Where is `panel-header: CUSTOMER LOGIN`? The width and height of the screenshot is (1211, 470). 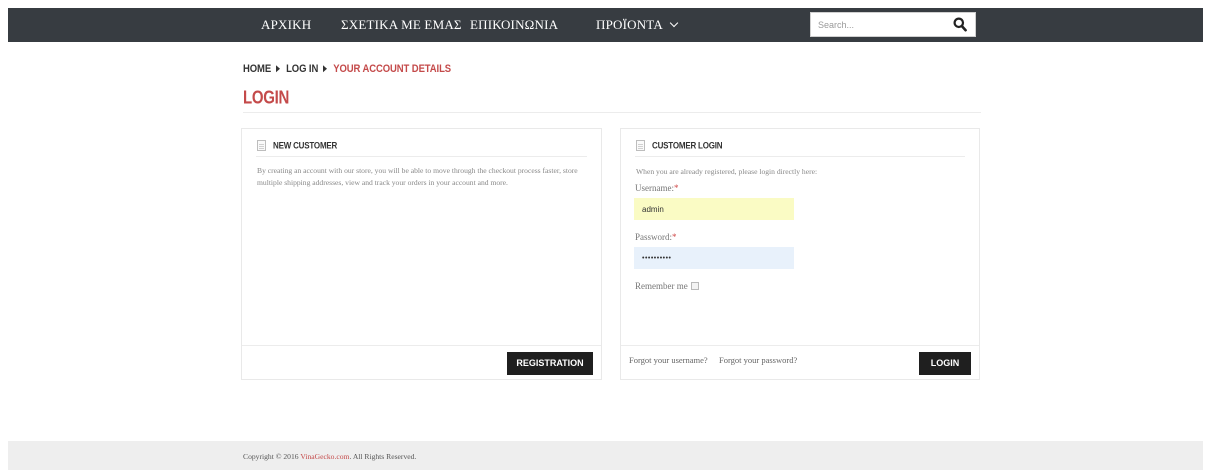 panel-header: CUSTOMER LOGIN is located at coordinates (800, 148).